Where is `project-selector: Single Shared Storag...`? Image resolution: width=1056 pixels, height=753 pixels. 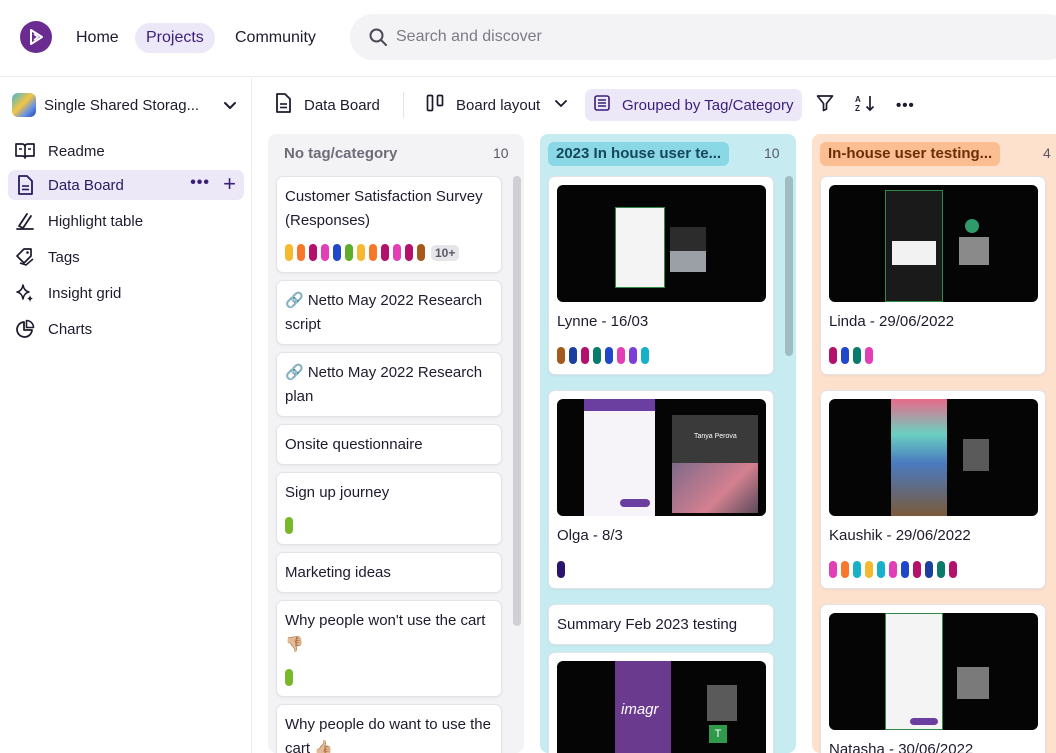 project-selector: Single Shared Storag... is located at coordinates (127, 105).